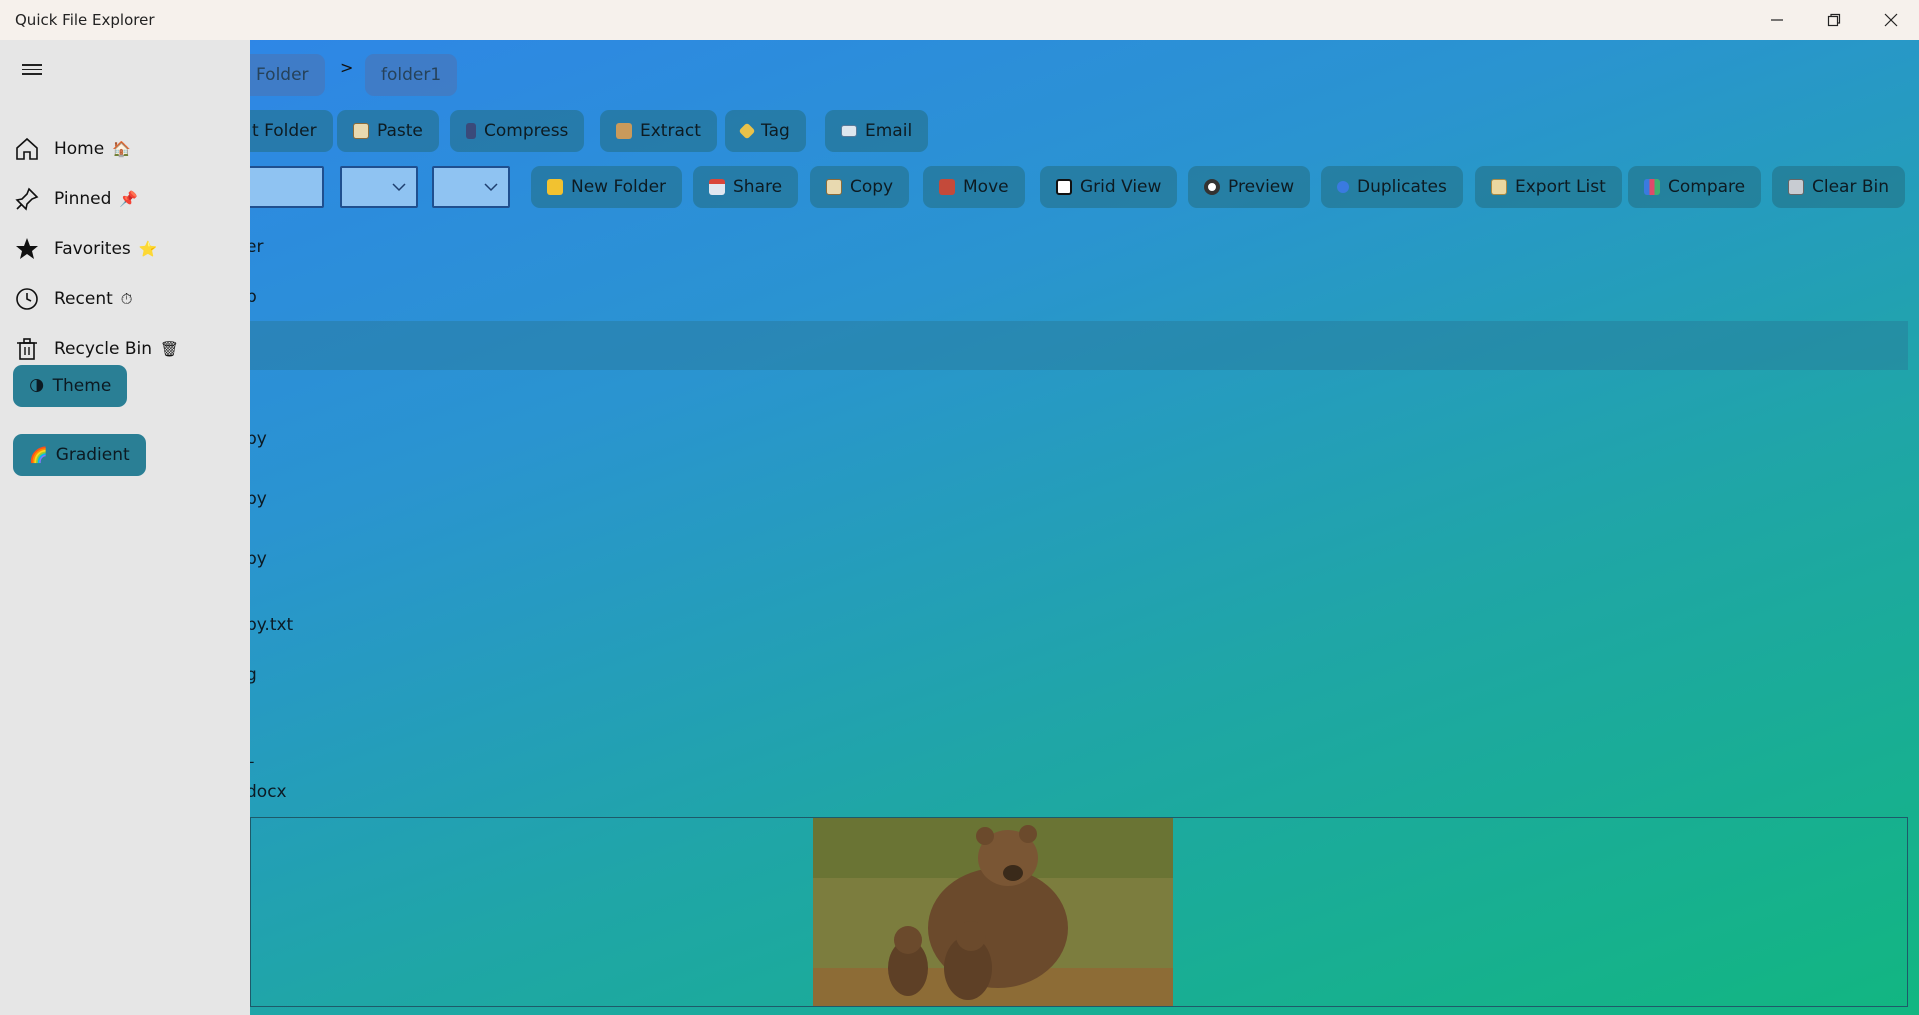 The height and width of the screenshot is (1015, 1919). I want to click on scroll-icon, so click(1499, 187).